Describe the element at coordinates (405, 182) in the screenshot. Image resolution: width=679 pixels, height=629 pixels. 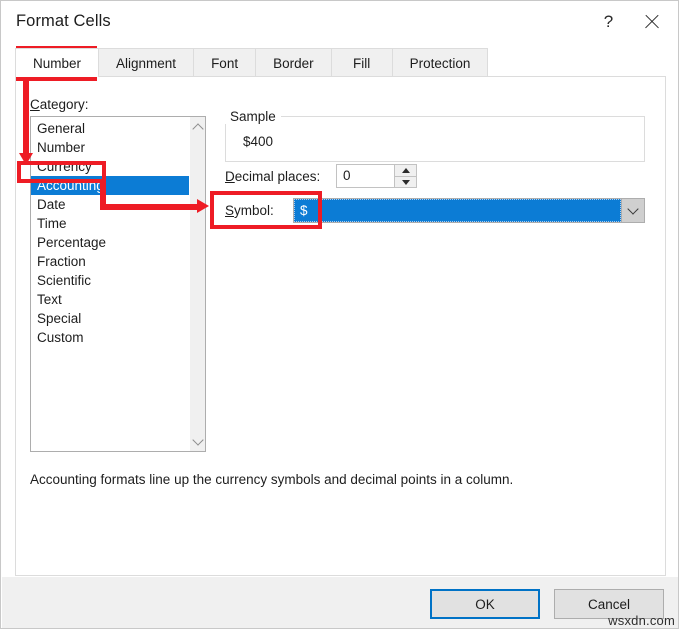
I see `spin-down-icon` at that location.